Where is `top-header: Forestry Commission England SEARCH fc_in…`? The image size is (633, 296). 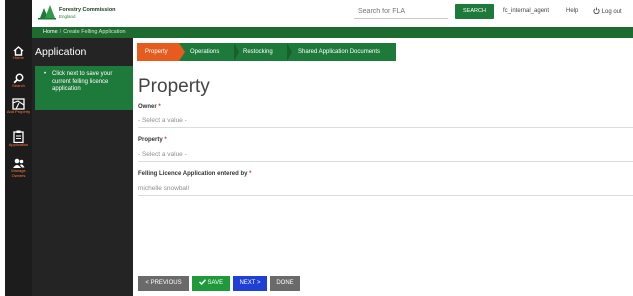 top-header: Forestry Commission England SEARCH fc_in… is located at coordinates (332, 13).